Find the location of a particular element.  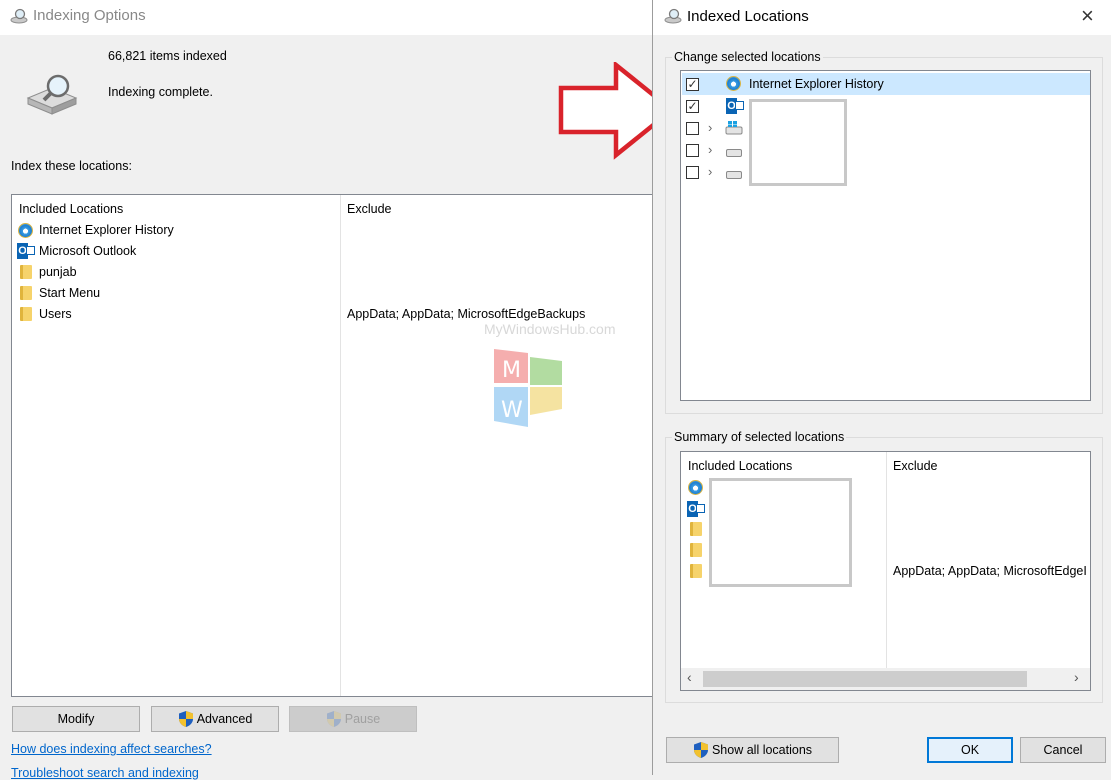

ok-button: OK is located at coordinates (970, 750).